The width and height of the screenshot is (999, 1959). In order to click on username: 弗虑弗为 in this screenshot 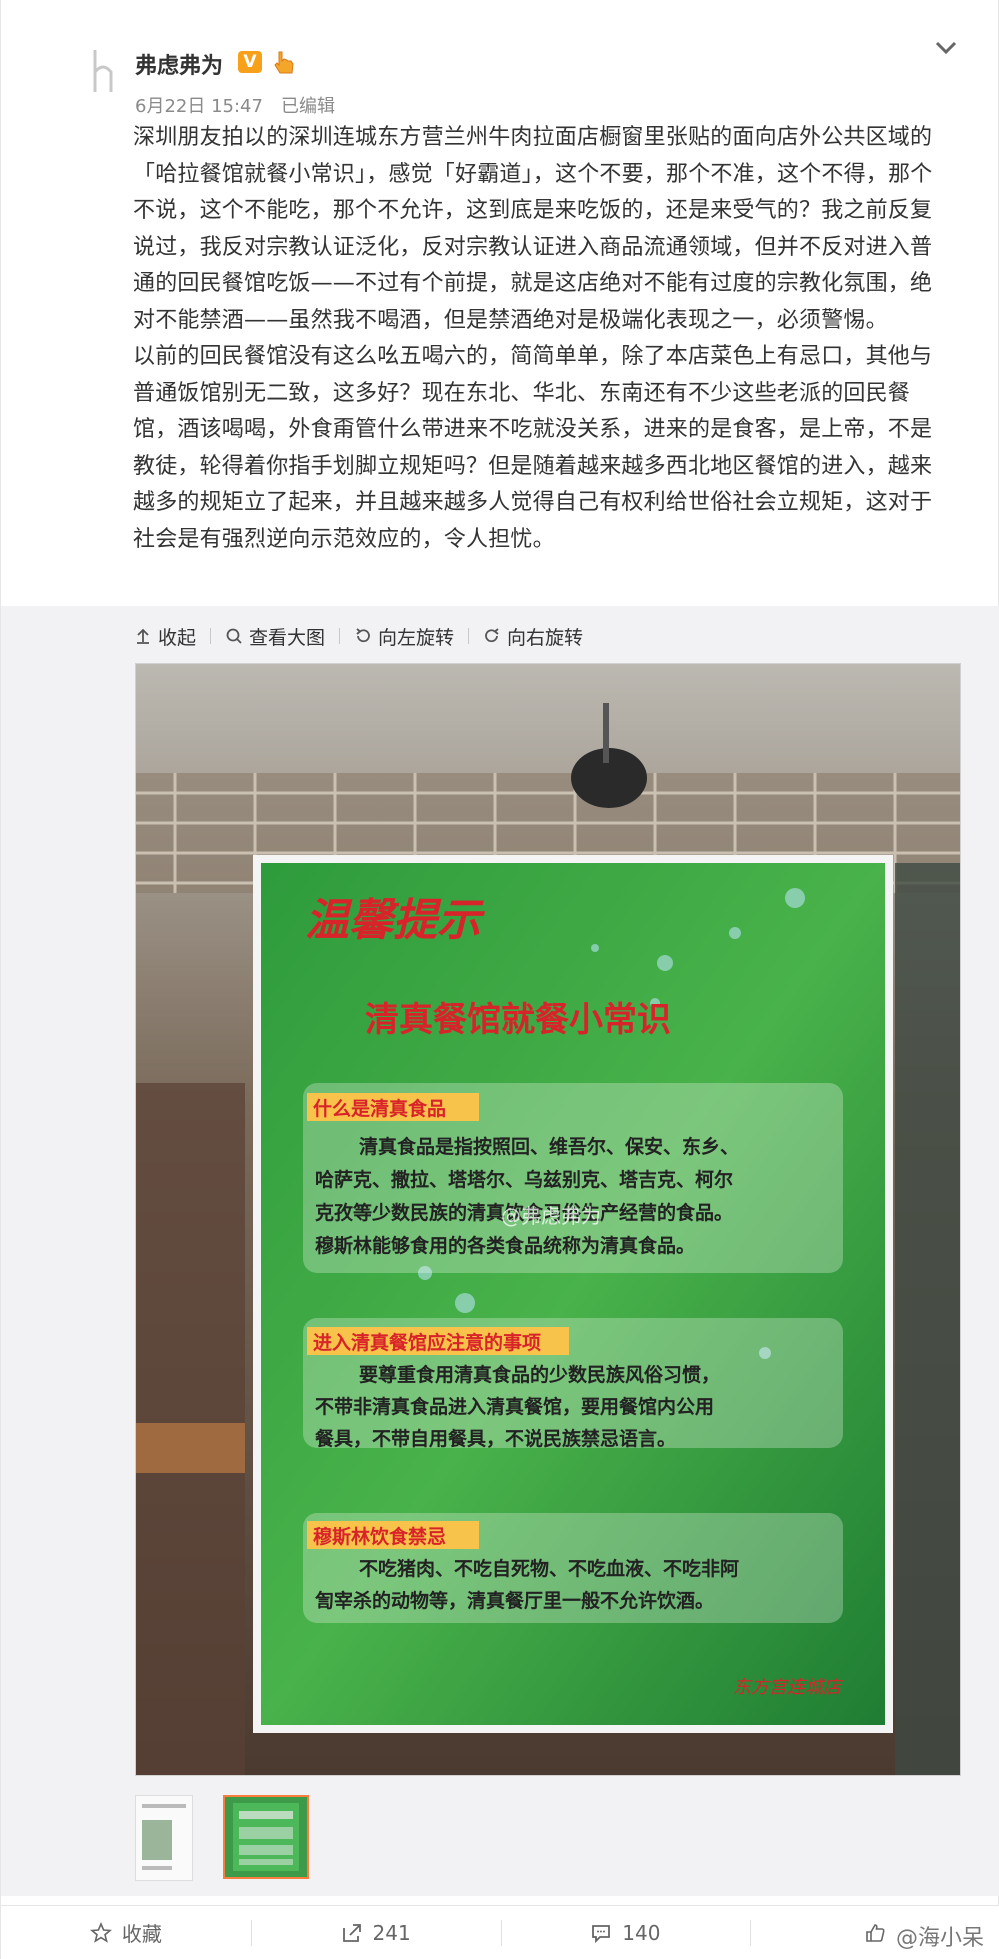, I will do `click(179, 64)`.